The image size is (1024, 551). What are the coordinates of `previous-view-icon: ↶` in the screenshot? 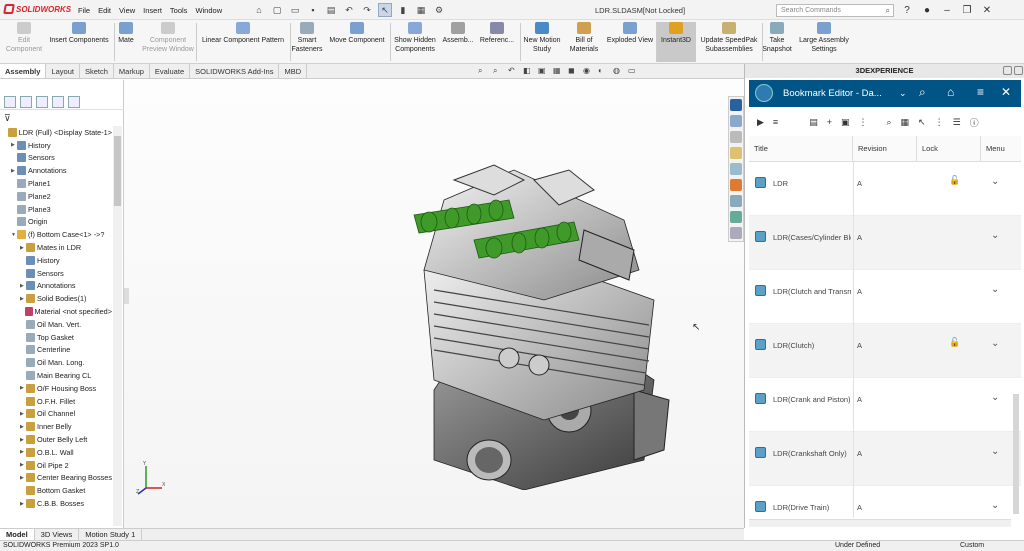 It's located at (513, 71).